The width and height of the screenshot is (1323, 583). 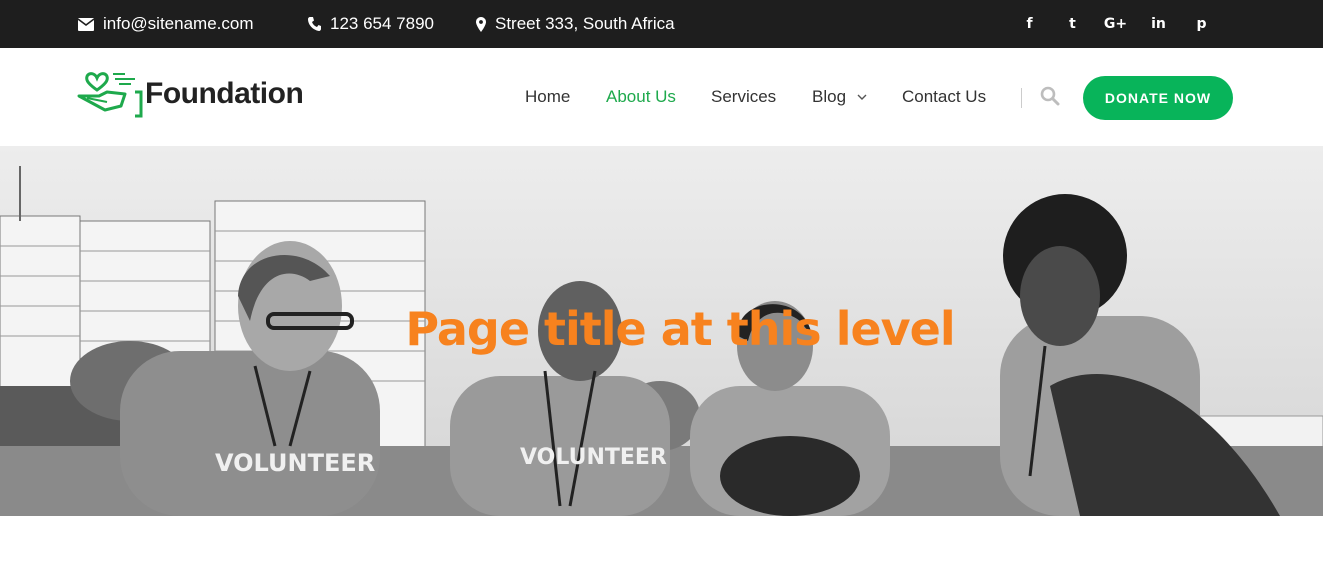 What do you see at coordinates (1029, 24) in the screenshot?
I see `facebook-icon: f` at bounding box center [1029, 24].